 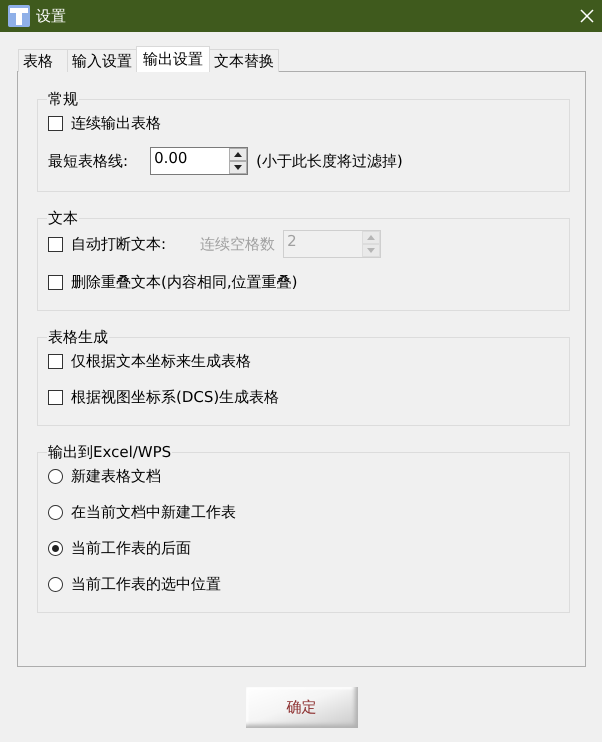 What do you see at coordinates (302, 707) in the screenshot?
I see `ok-button: 确定` at bounding box center [302, 707].